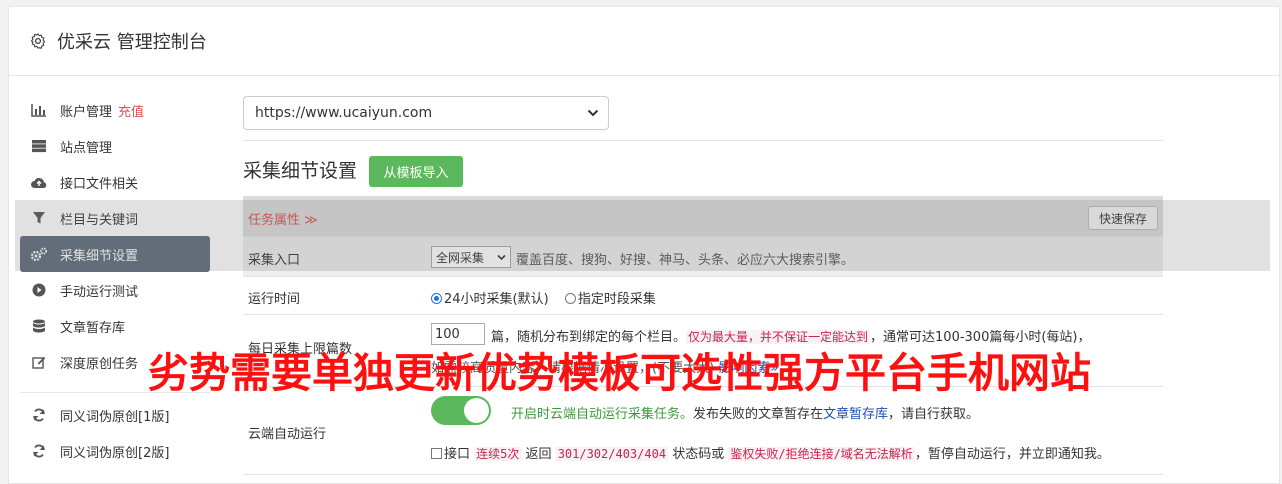  I want to click on daily-limit-input: 100, so click(458, 334).